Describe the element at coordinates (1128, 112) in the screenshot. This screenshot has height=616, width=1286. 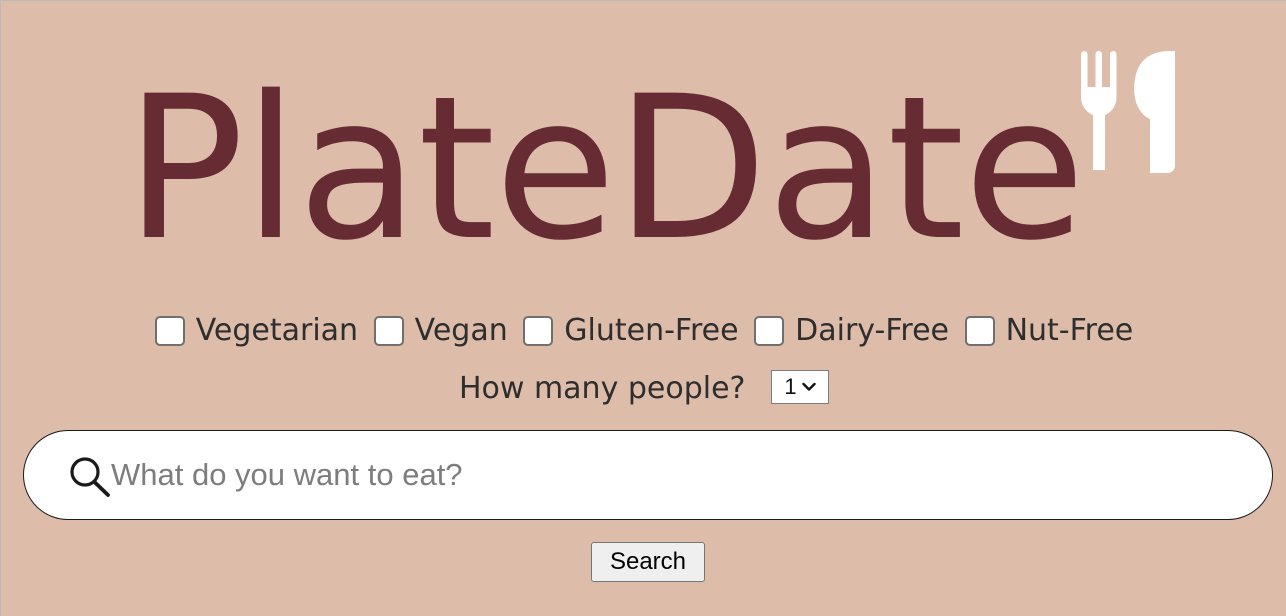
I see `utensils-icon` at that location.